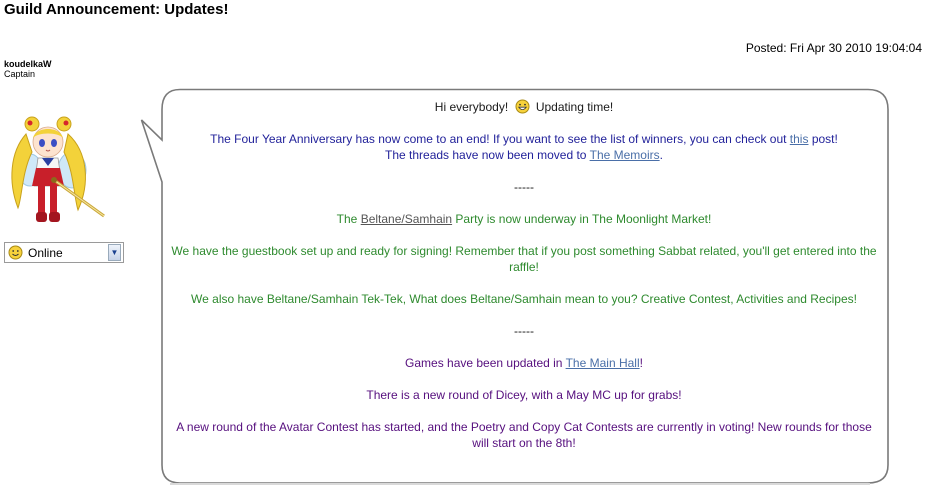 The height and width of the screenshot is (491, 926). What do you see at coordinates (116, 9) in the screenshot?
I see `page-title: Guild Announcement: Updates!` at bounding box center [116, 9].